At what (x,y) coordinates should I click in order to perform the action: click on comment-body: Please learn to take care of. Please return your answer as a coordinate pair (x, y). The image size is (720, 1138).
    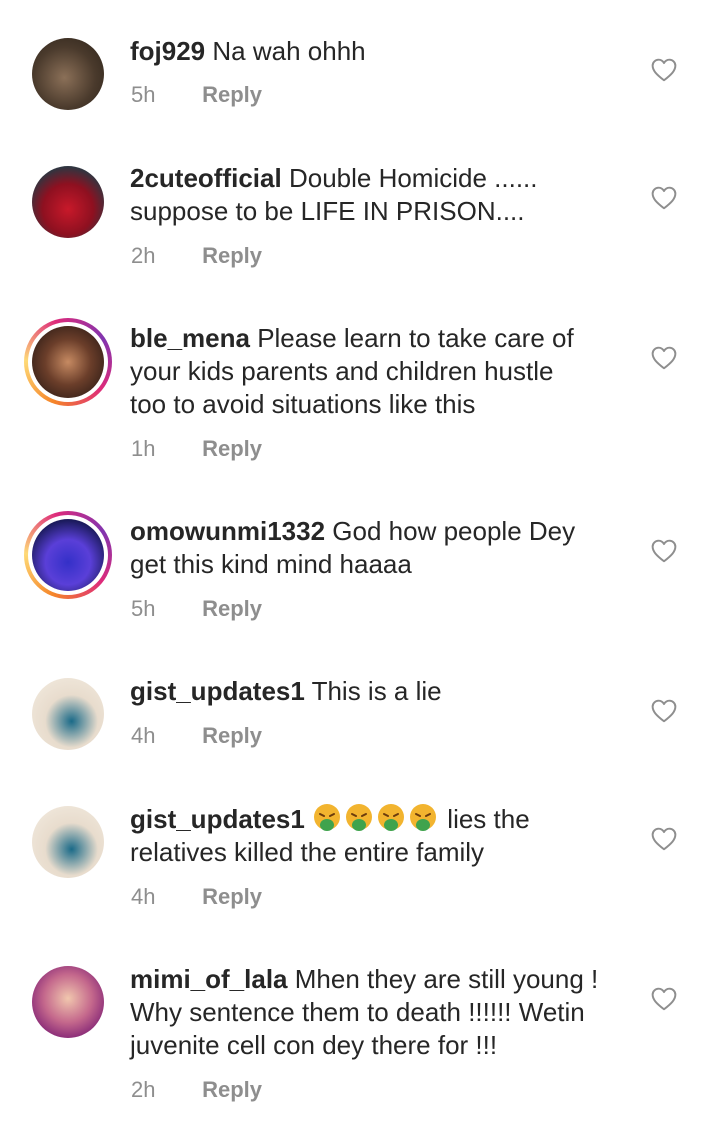
    Looking at the image, I should click on (415, 338).